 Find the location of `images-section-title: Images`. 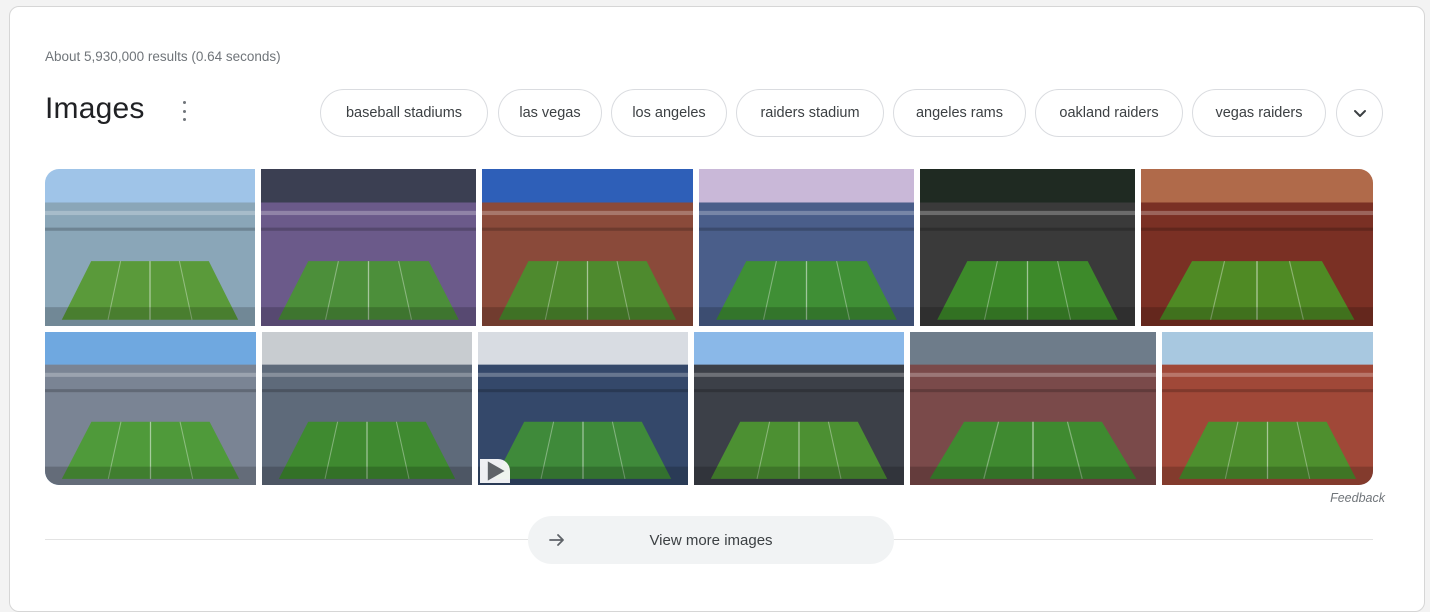

images-section-title: Images is located at coordinates (95, 108).